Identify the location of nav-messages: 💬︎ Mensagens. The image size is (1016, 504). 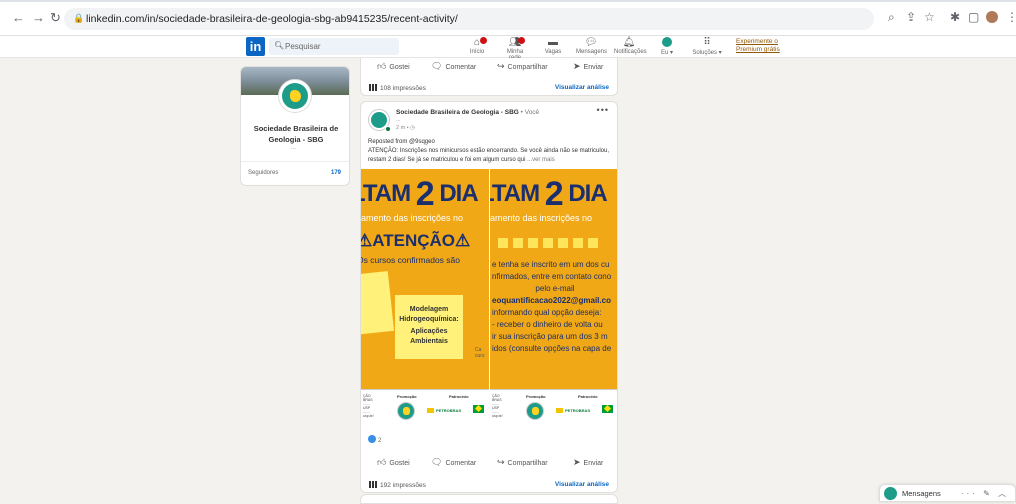
(592, 46).